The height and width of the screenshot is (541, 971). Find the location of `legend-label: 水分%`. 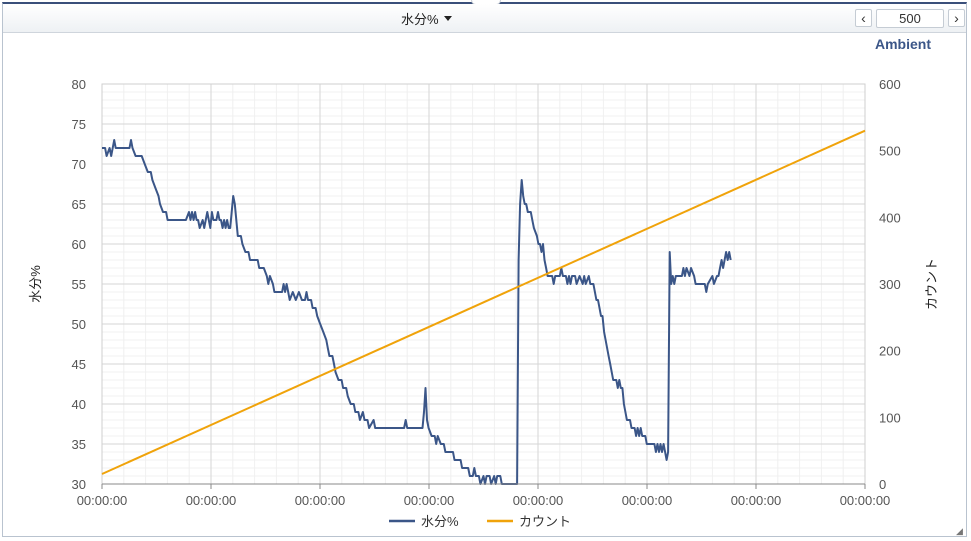

legend-label: 水分% is located at coordinates (440, 521).